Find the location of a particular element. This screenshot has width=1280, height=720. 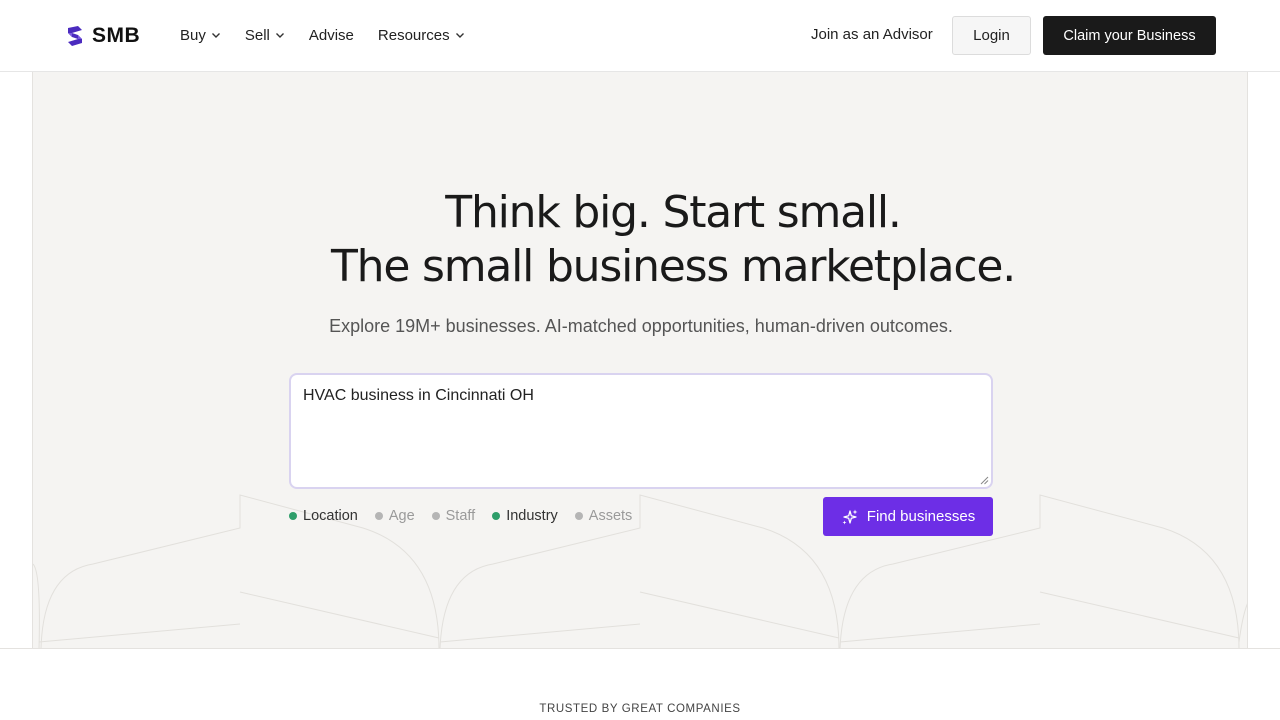

headline-line-2: The small business marketplace. is located at coordinates (673, 266).